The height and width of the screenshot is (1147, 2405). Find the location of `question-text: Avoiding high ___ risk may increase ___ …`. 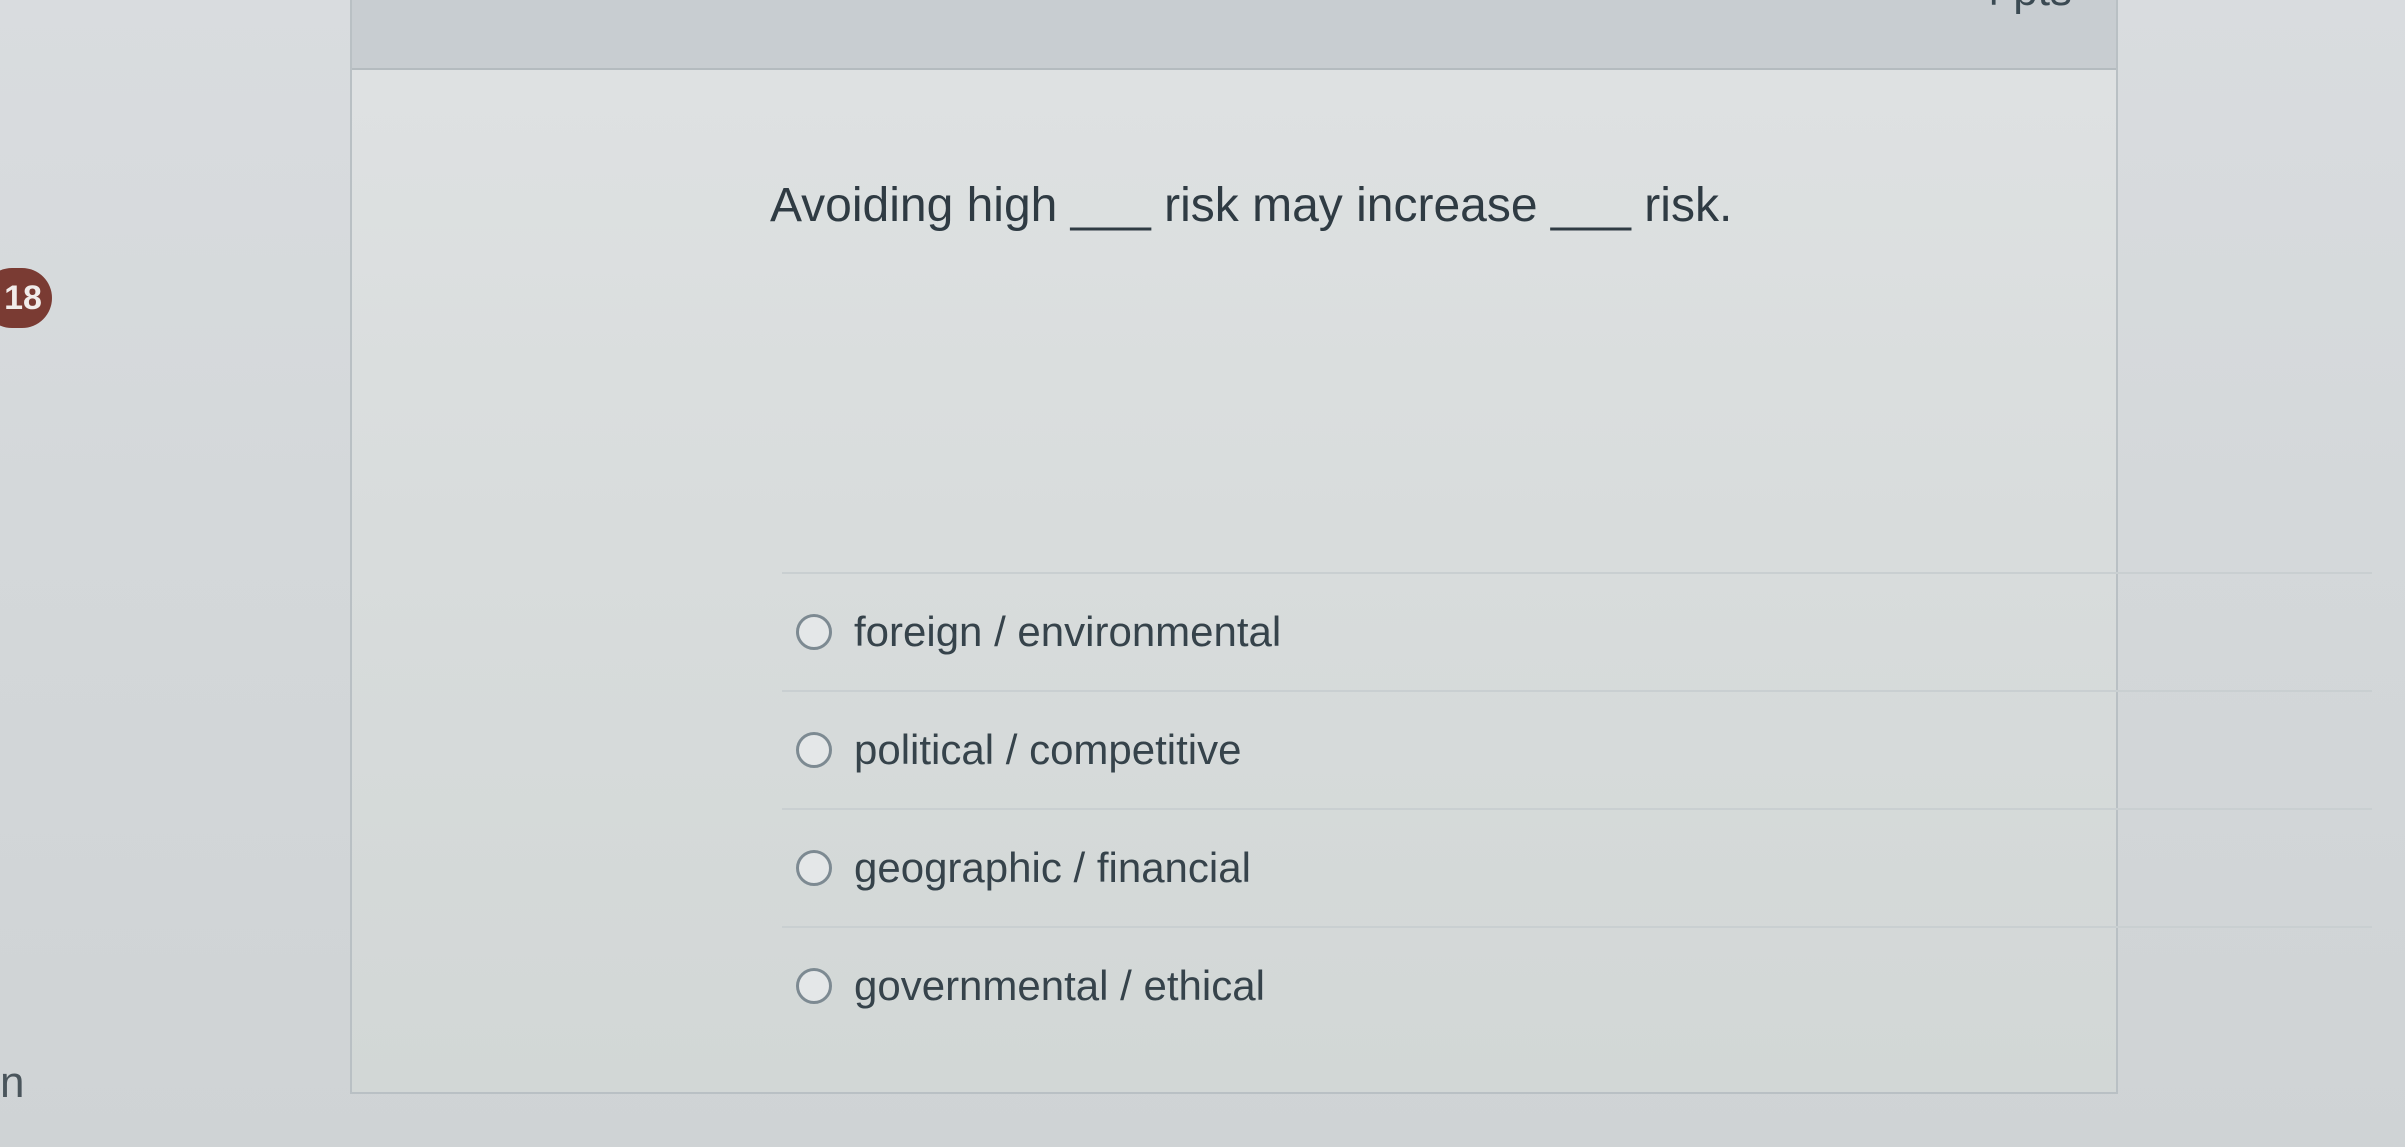

question-text: Avoiding high ___ risk may increase ___ … is located at coordinates (1251, 205).